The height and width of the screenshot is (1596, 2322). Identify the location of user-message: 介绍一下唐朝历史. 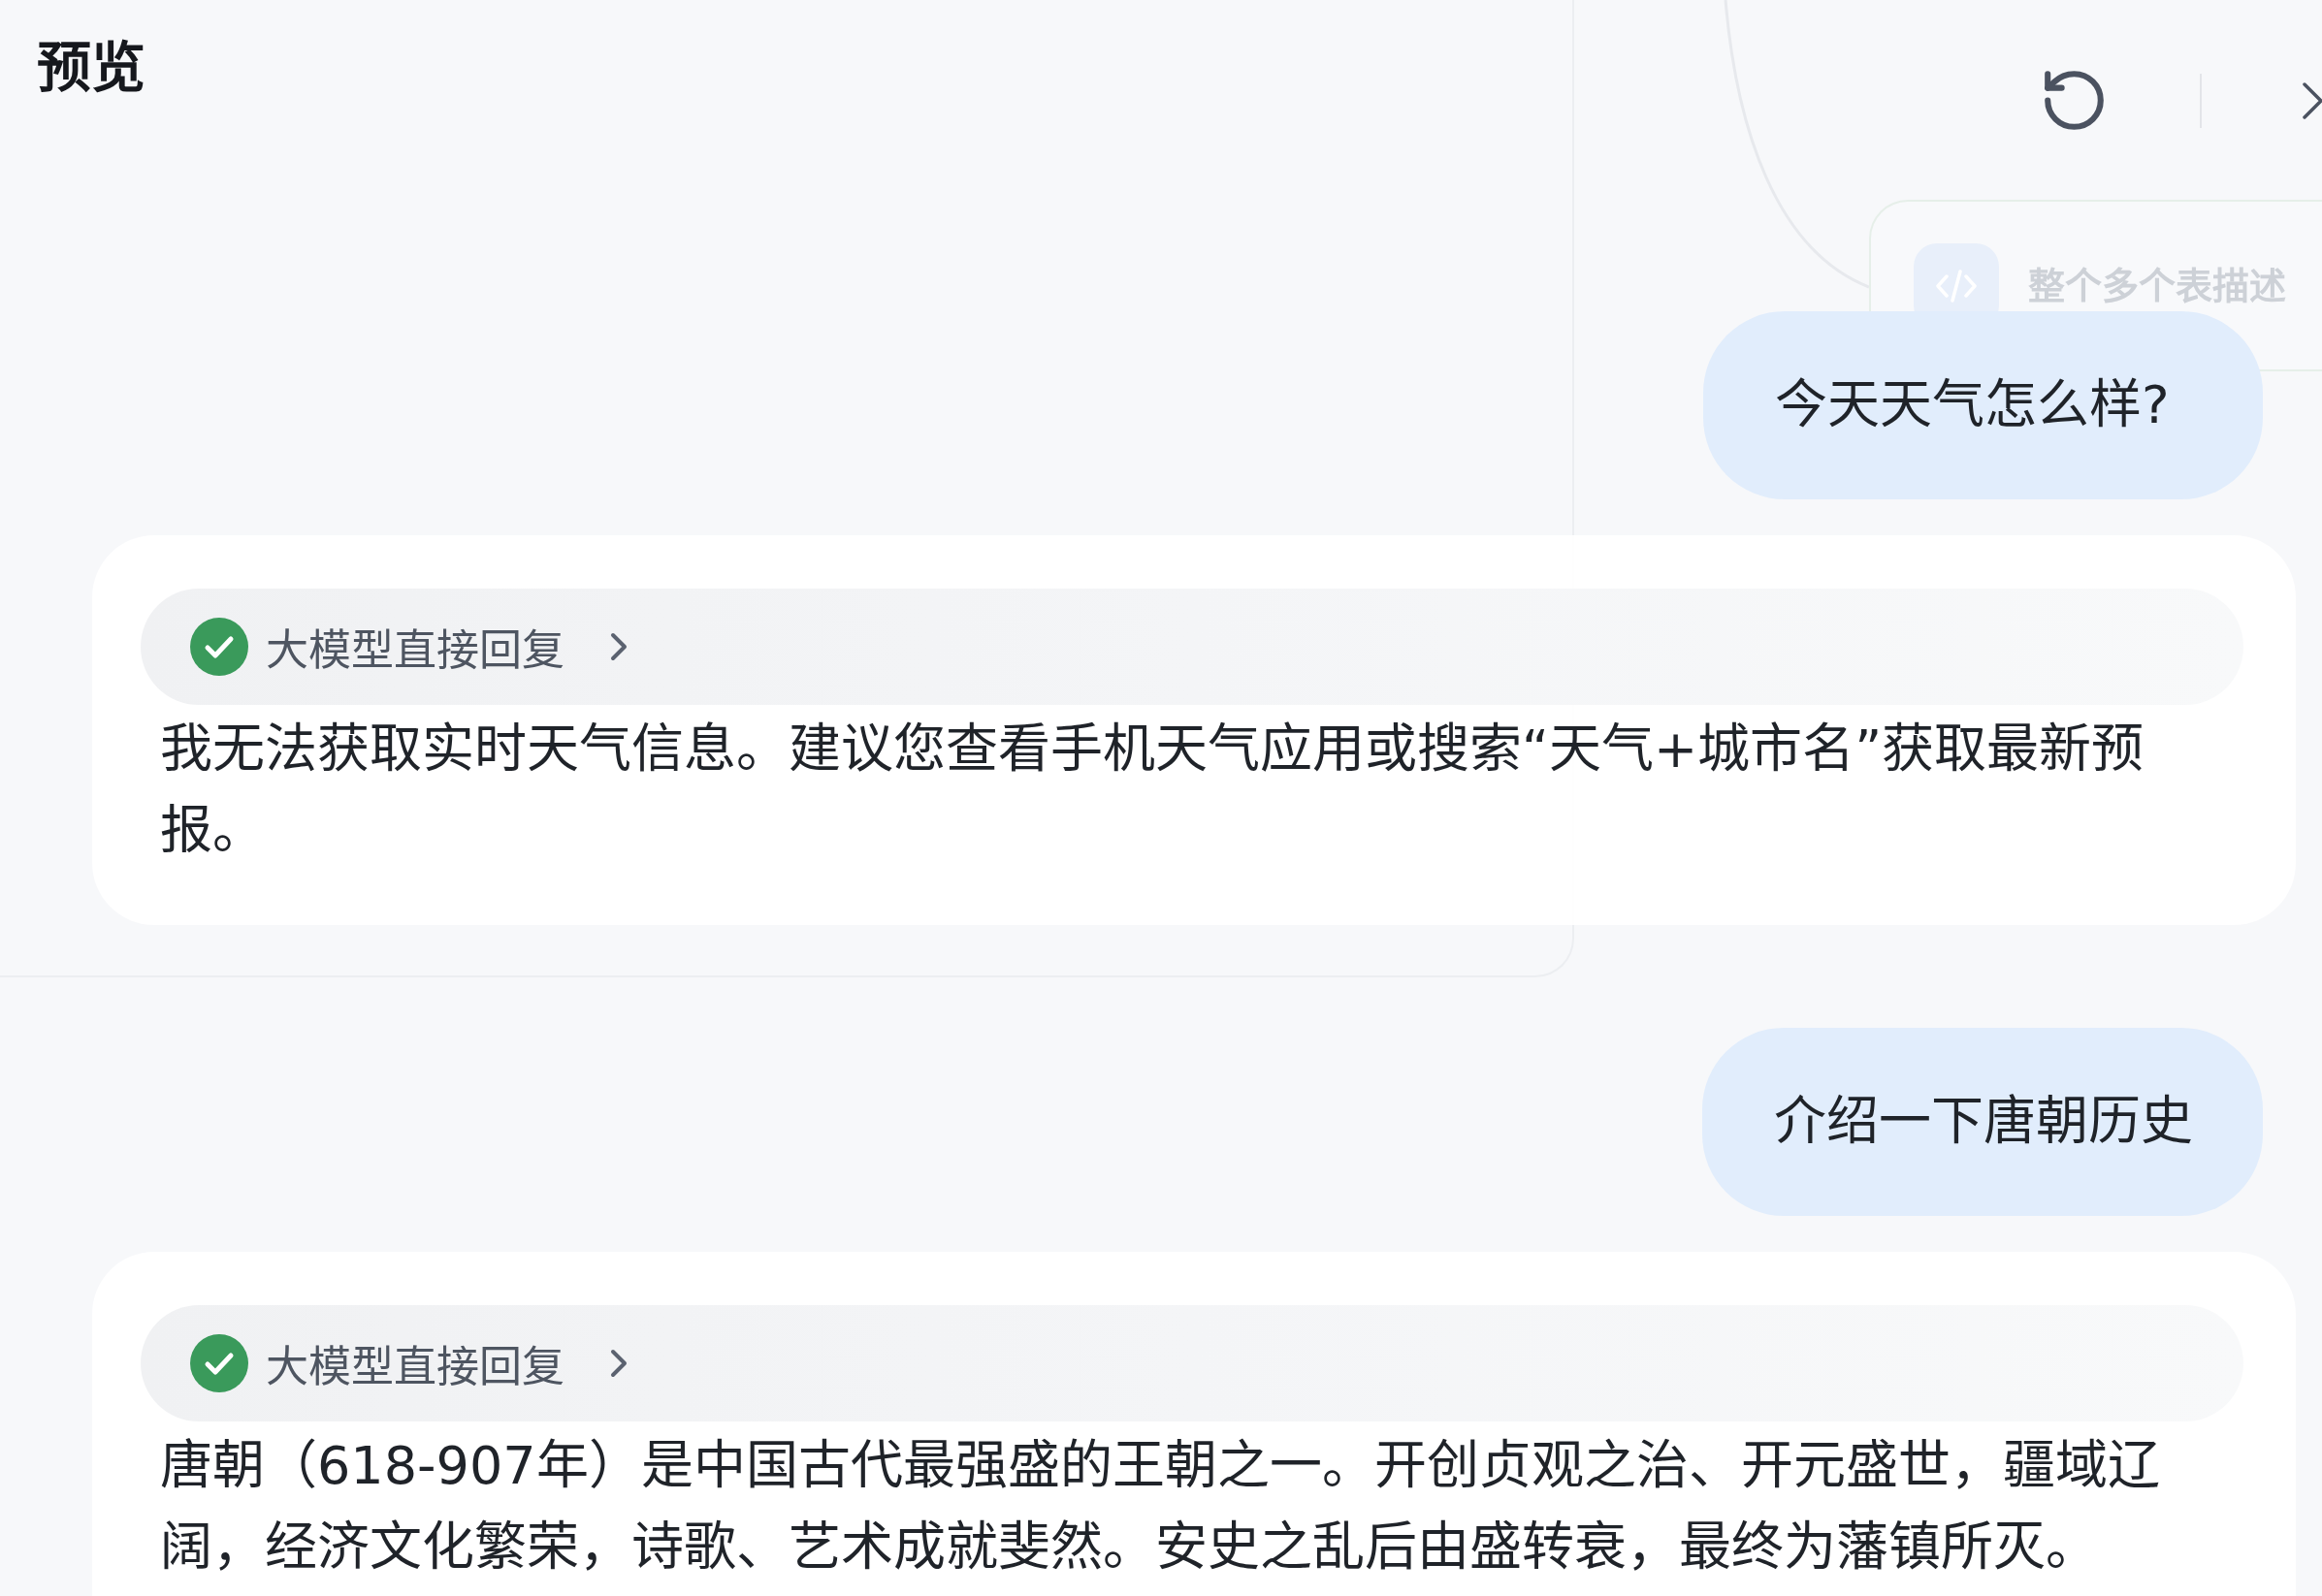
(1983, 1122).